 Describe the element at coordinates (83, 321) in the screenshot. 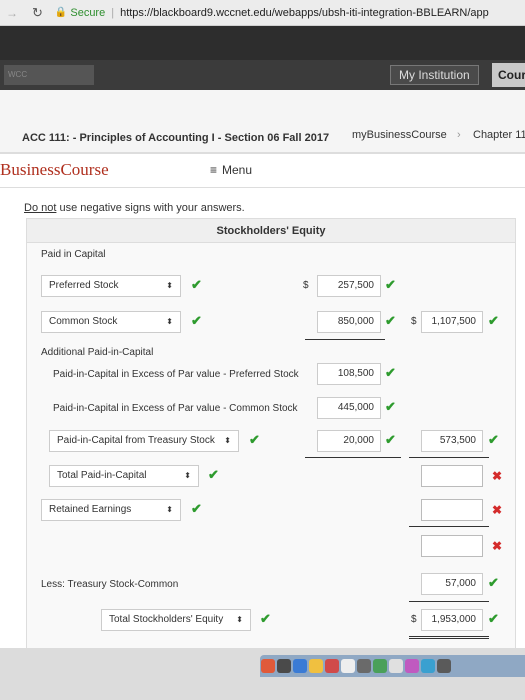

I see `common-stock-label: Common Stock` at that location.